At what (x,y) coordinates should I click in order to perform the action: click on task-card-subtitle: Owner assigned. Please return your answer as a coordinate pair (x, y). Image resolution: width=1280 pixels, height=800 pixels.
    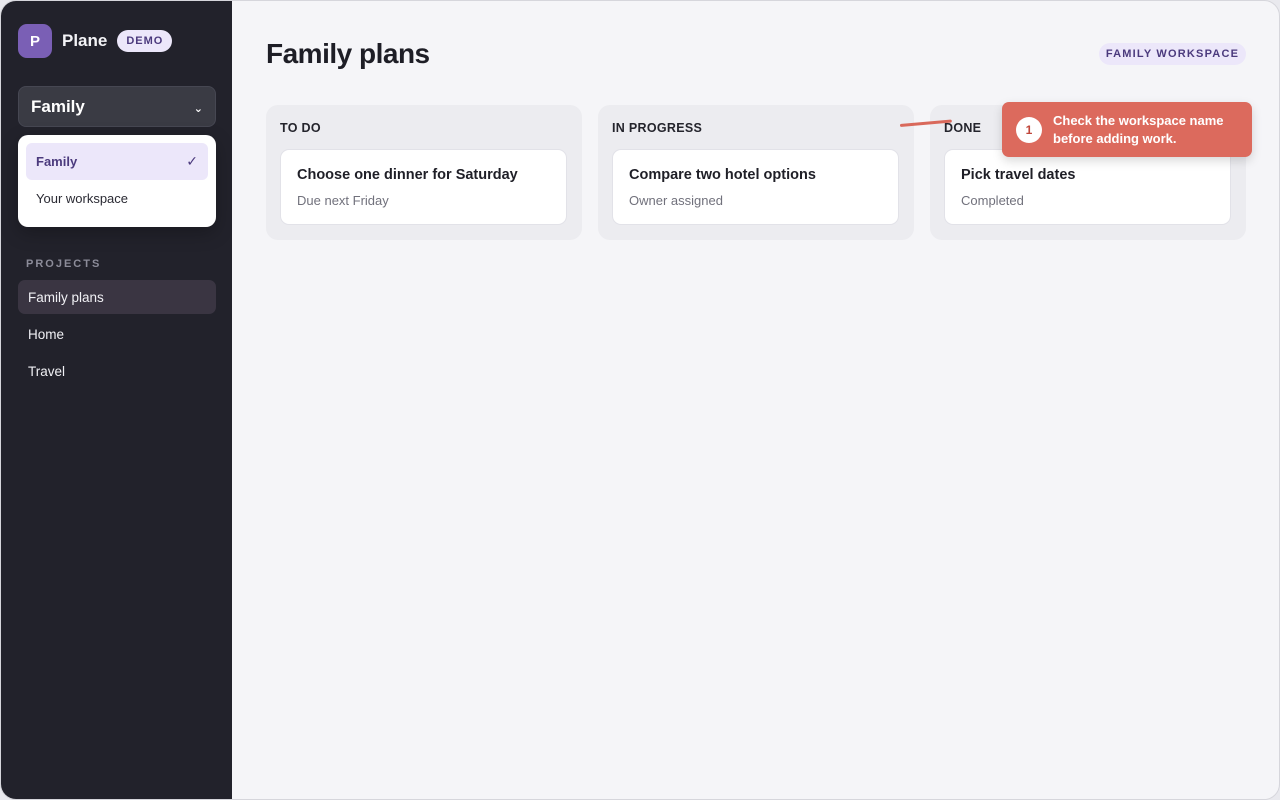
    Looking at the image, I should click on (676, 200).